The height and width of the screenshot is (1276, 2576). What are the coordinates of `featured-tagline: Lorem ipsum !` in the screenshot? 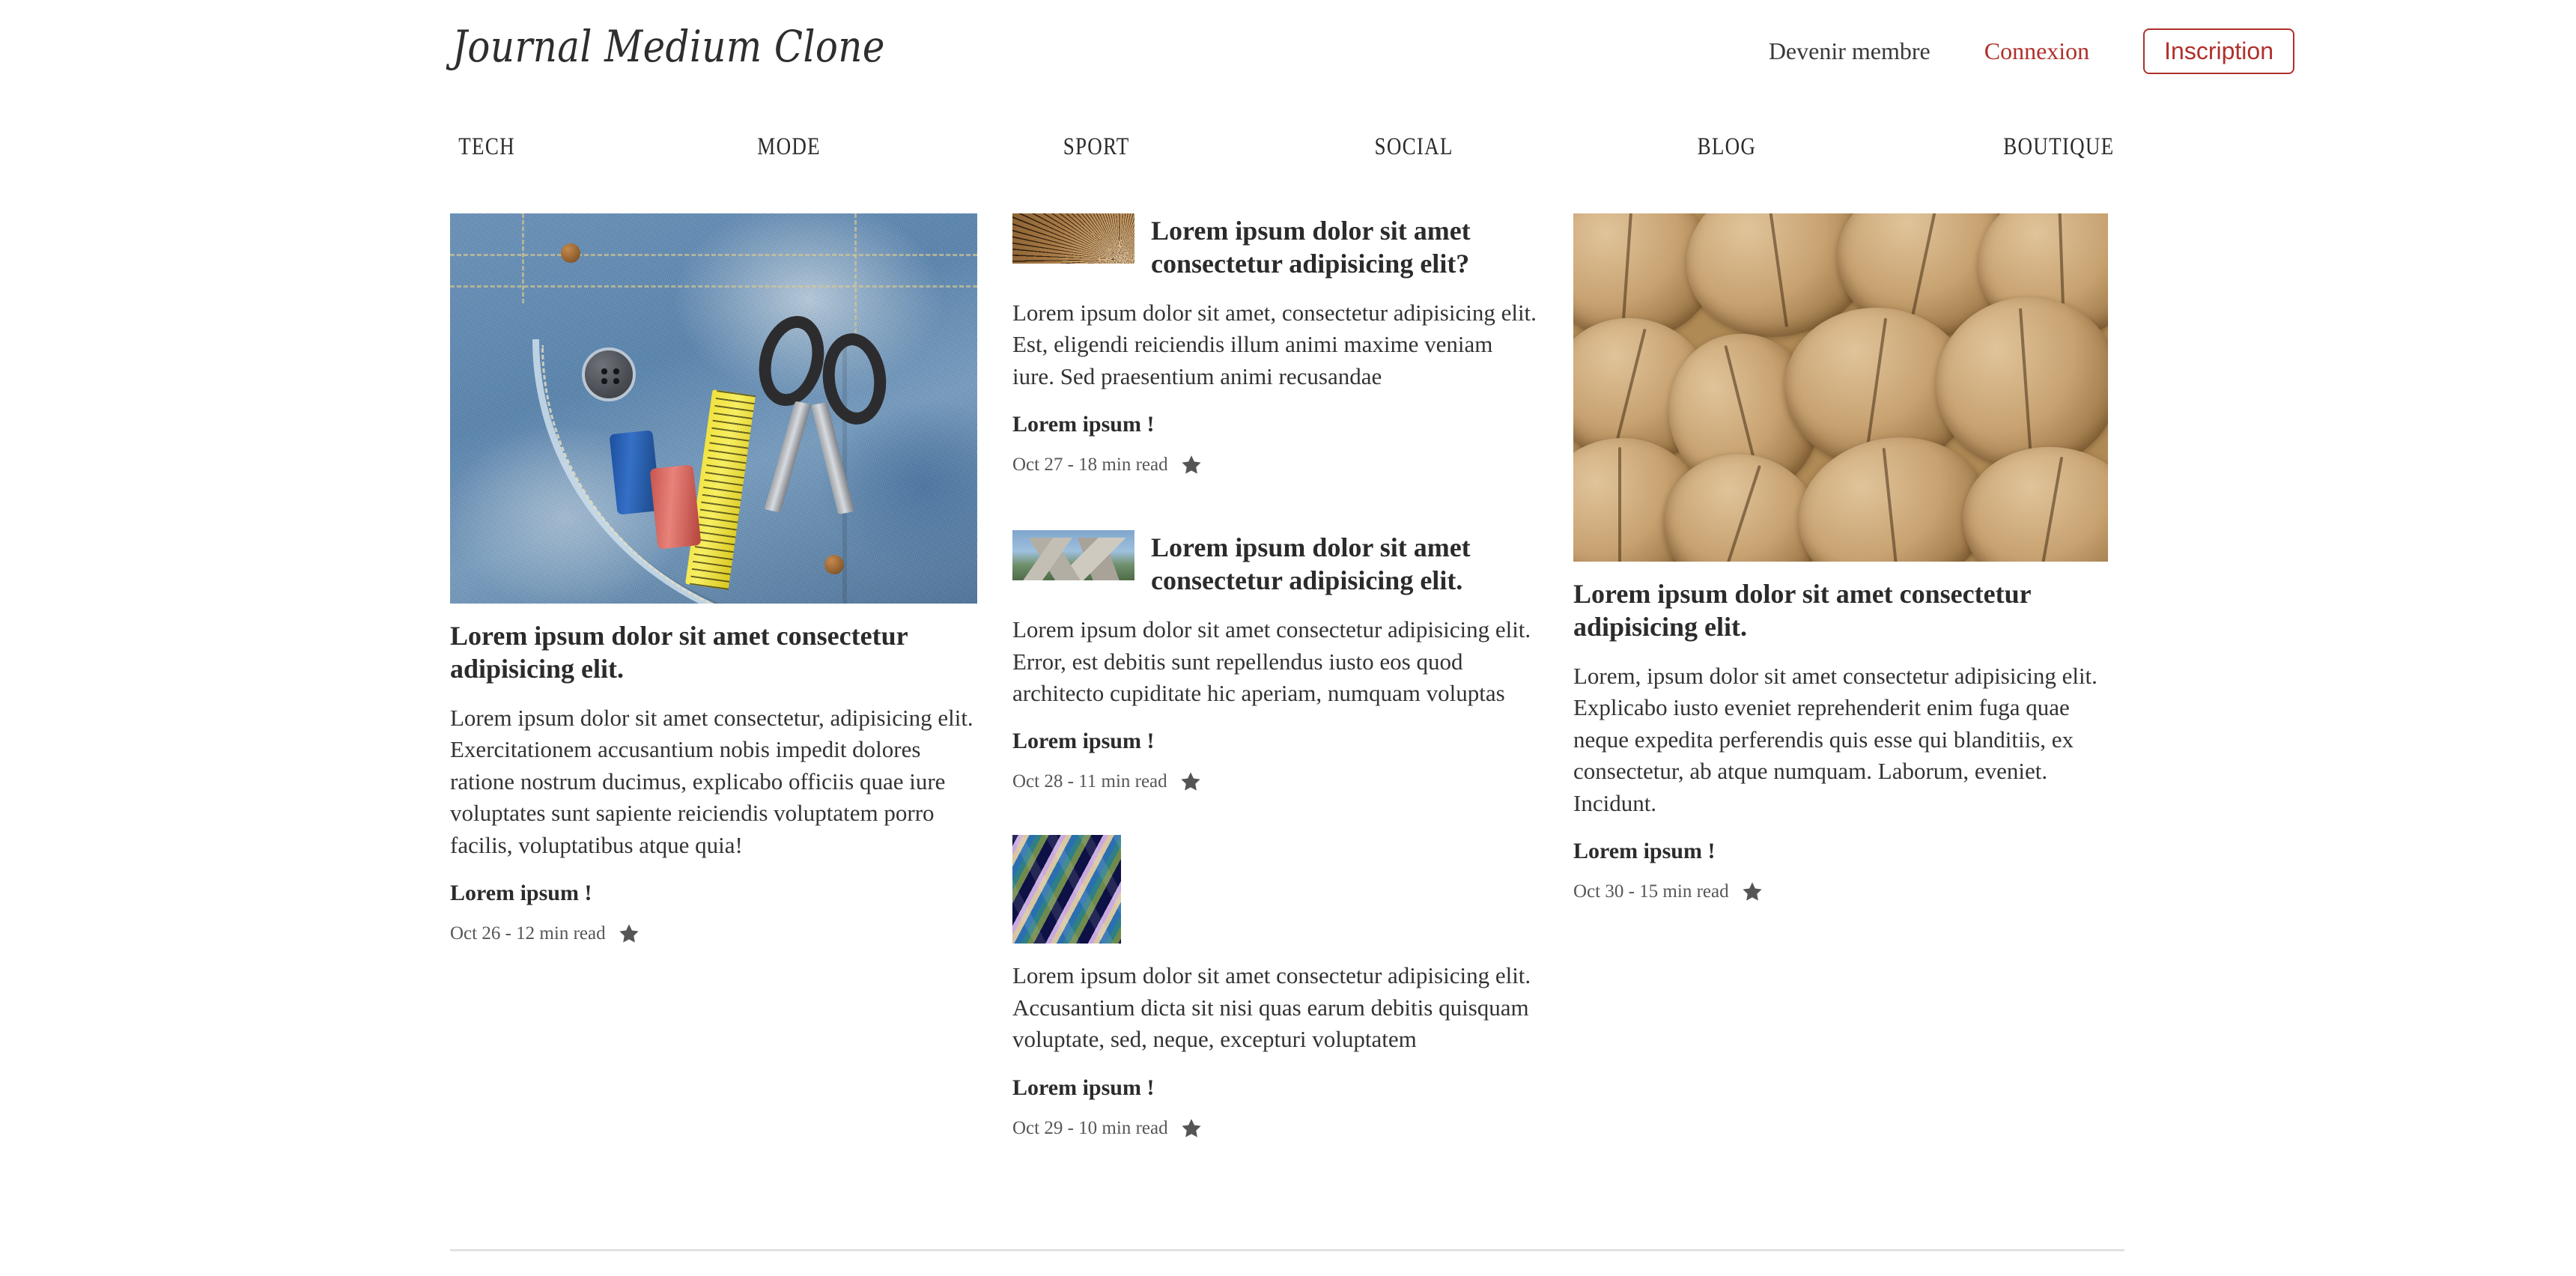 It's located at (521, 894).